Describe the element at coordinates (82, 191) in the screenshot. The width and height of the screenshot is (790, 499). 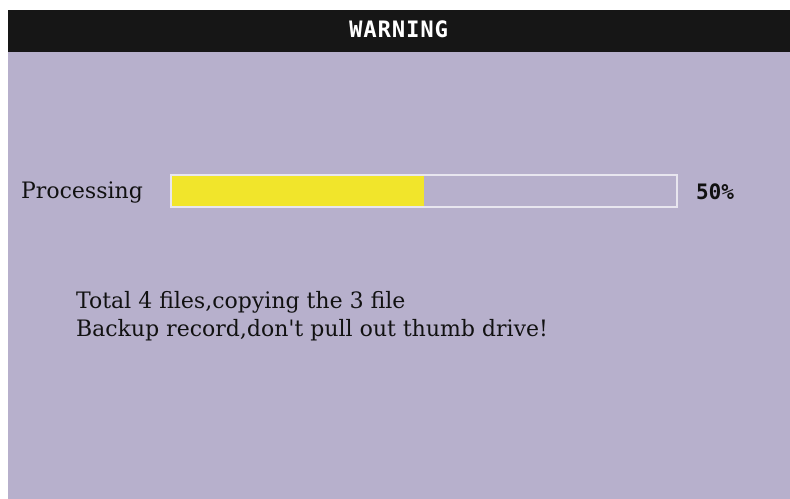
I see `progress-label: Processing` at that location.